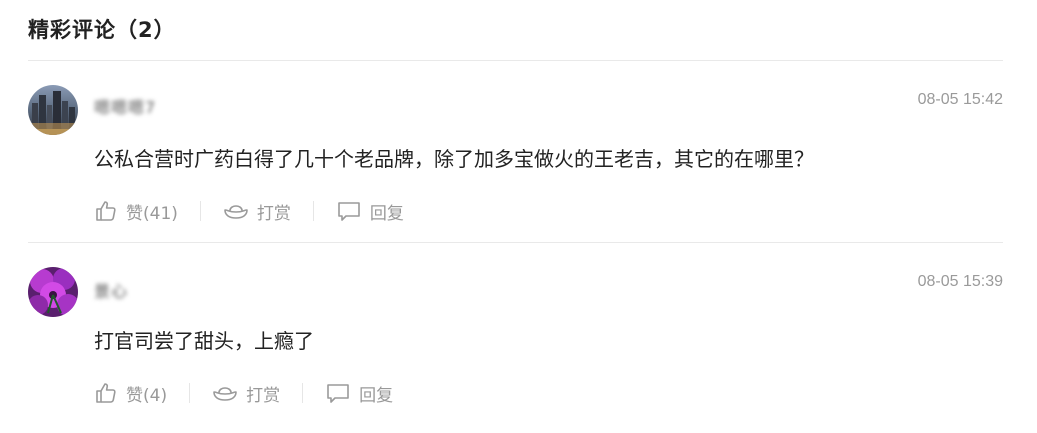 The image size is (1037, 433). I want to click on like-button: 赞(4), so click(130, 393).